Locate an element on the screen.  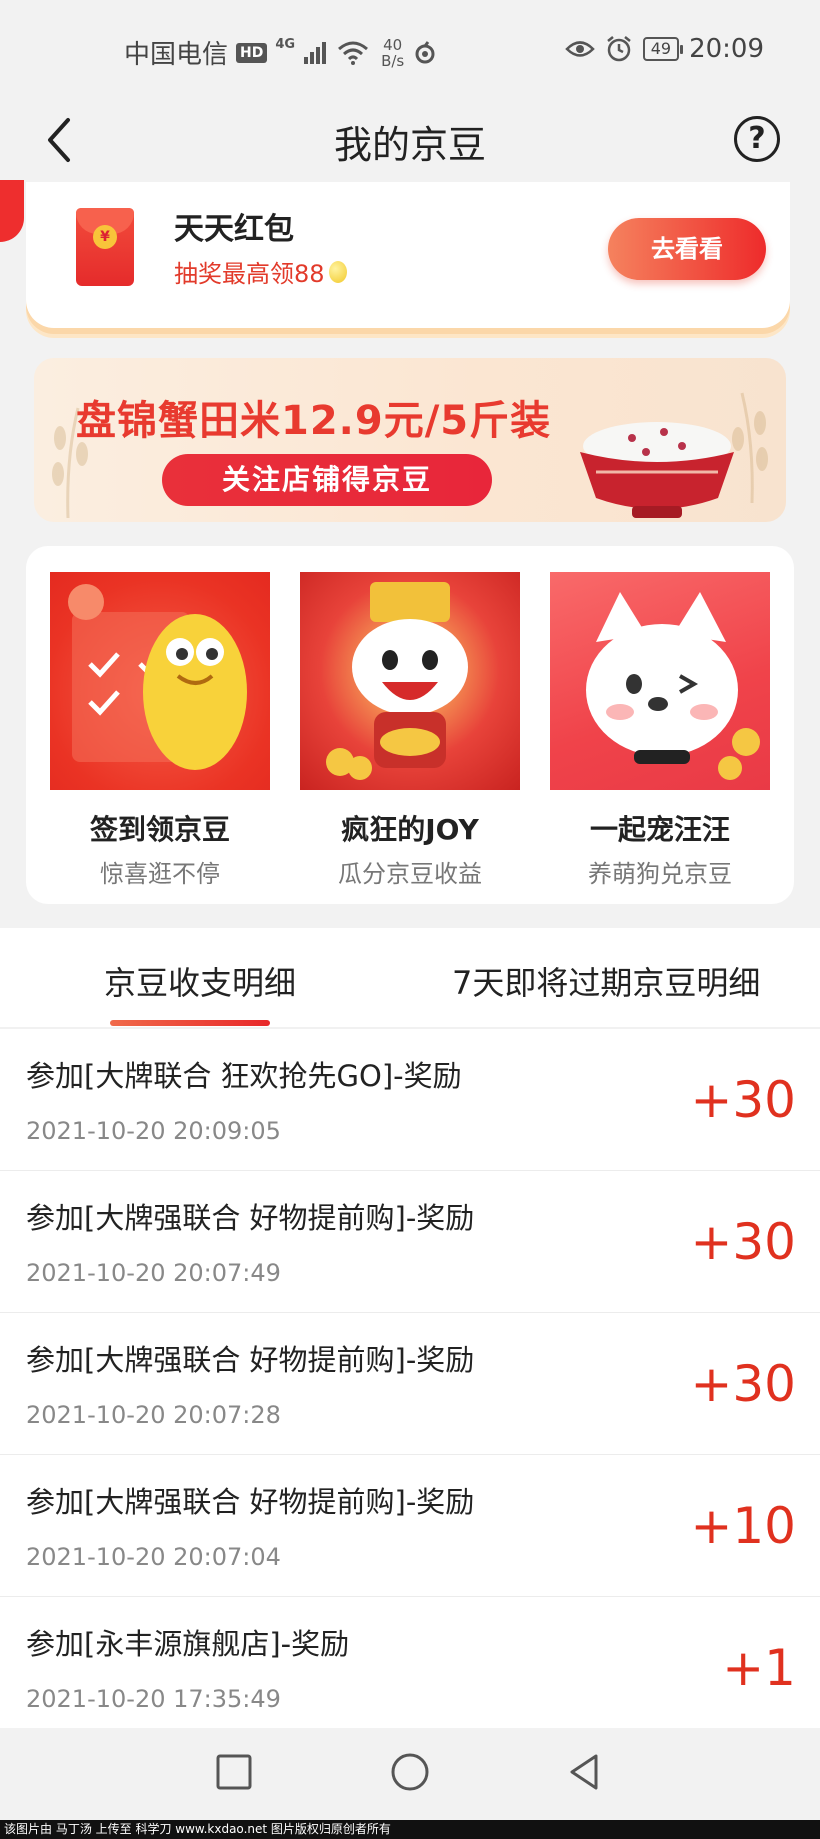
nav-bar: 我的京豆 ? is located at coordinates (410, 140).